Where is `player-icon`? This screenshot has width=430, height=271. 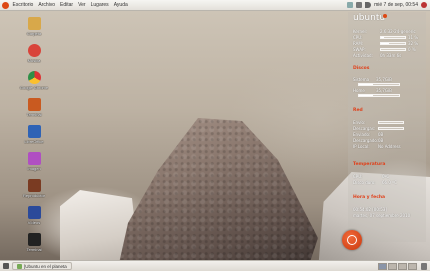 player-icon is located at coordinates (34, 185).